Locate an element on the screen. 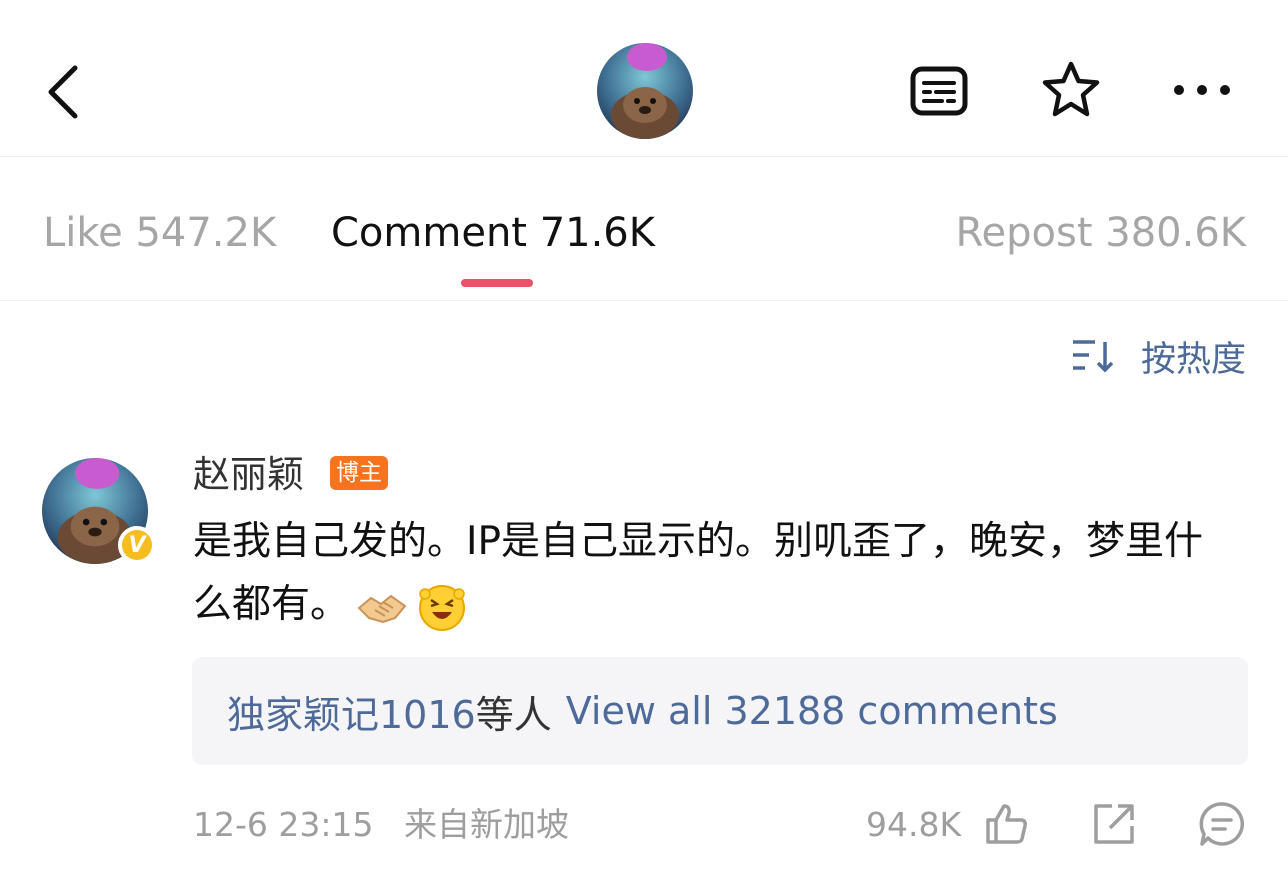  chevron-left-icon is located at coordinates (63, 92).